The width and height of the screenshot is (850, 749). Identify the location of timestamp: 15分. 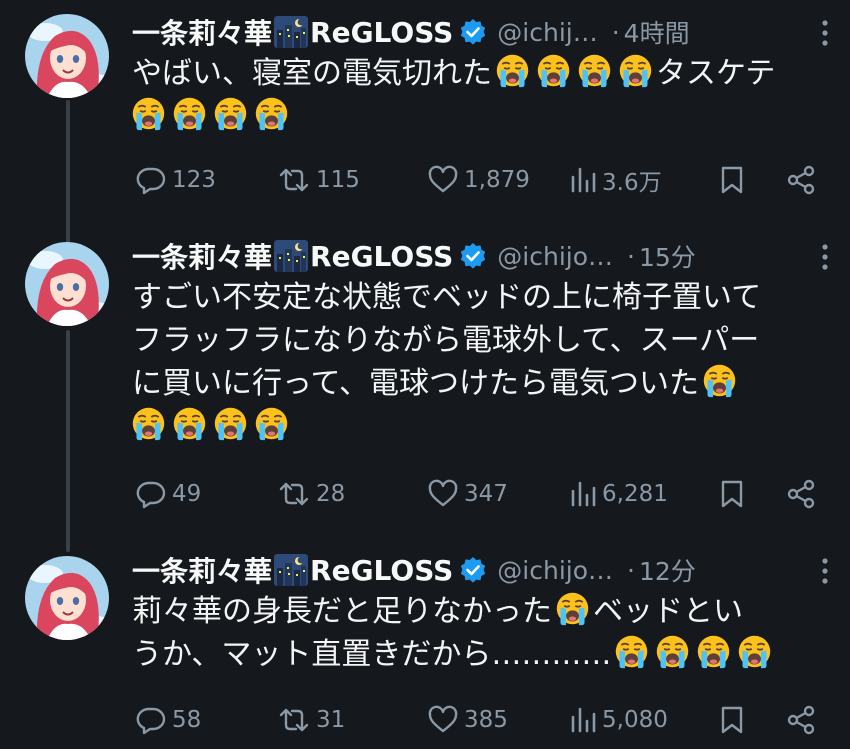
(667, 256).